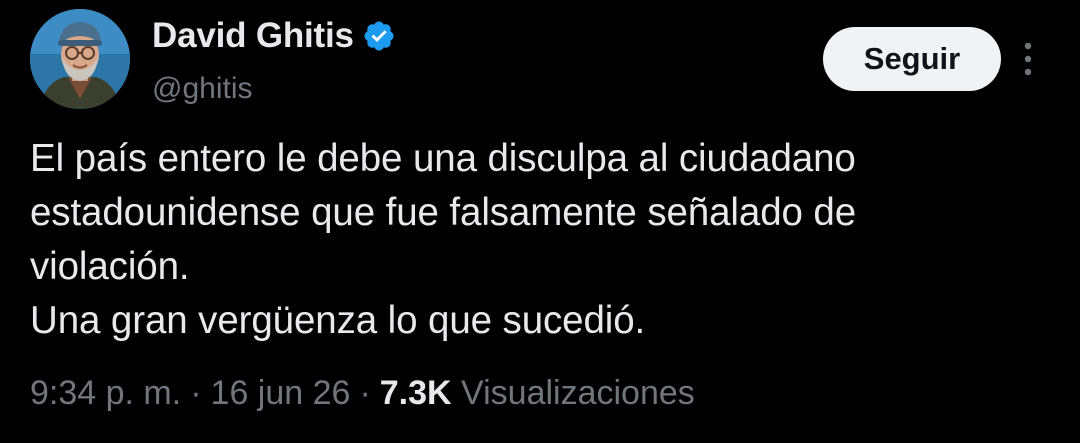 The width and height of the screenshot is (1080, 443). I want to click on views-count: 7.3K, so click(415, 393).